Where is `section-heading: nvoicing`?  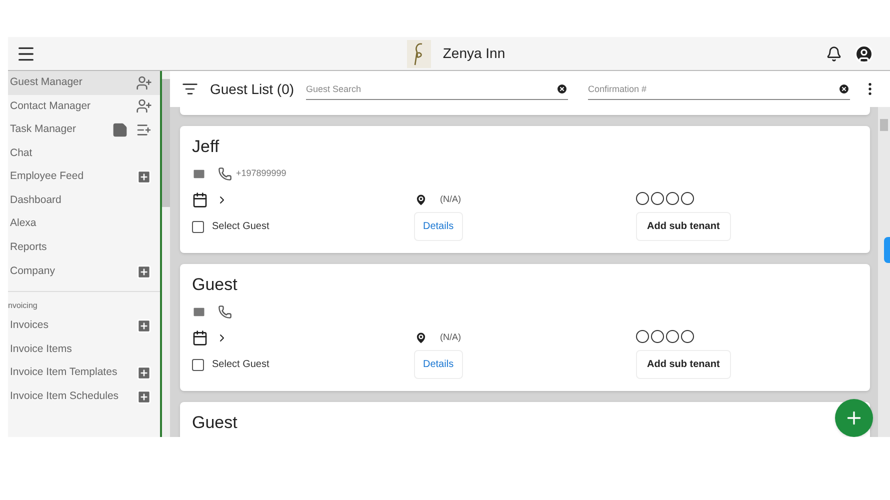 section-heading: nvoicing is located at coordinates (23, 306).